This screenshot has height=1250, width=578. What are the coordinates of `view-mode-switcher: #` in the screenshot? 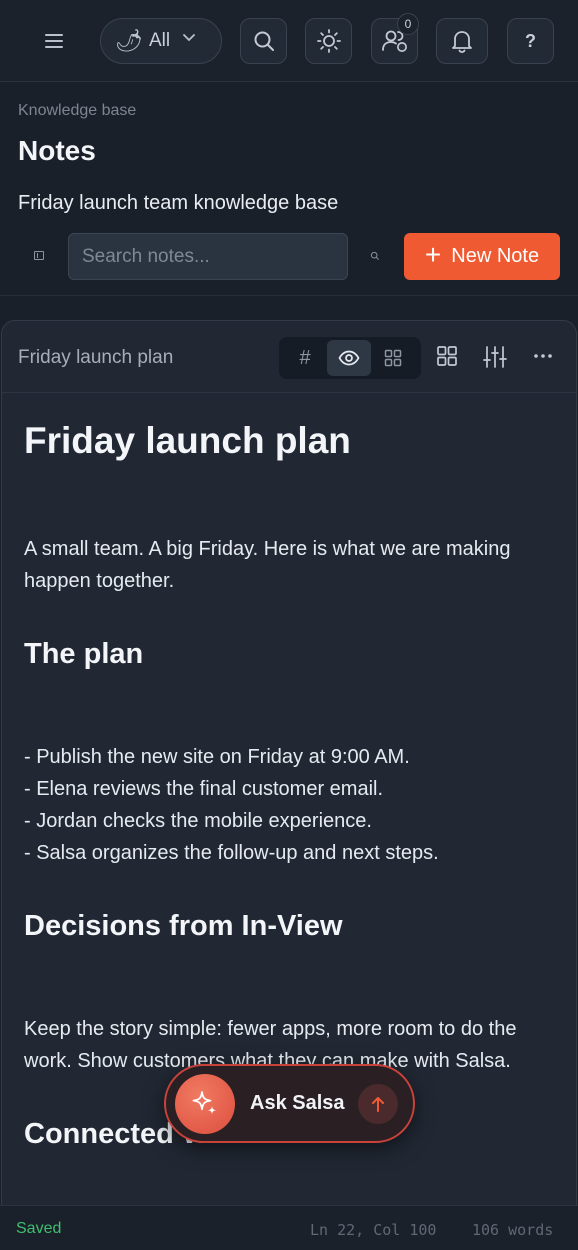 It's located at (350, 358).